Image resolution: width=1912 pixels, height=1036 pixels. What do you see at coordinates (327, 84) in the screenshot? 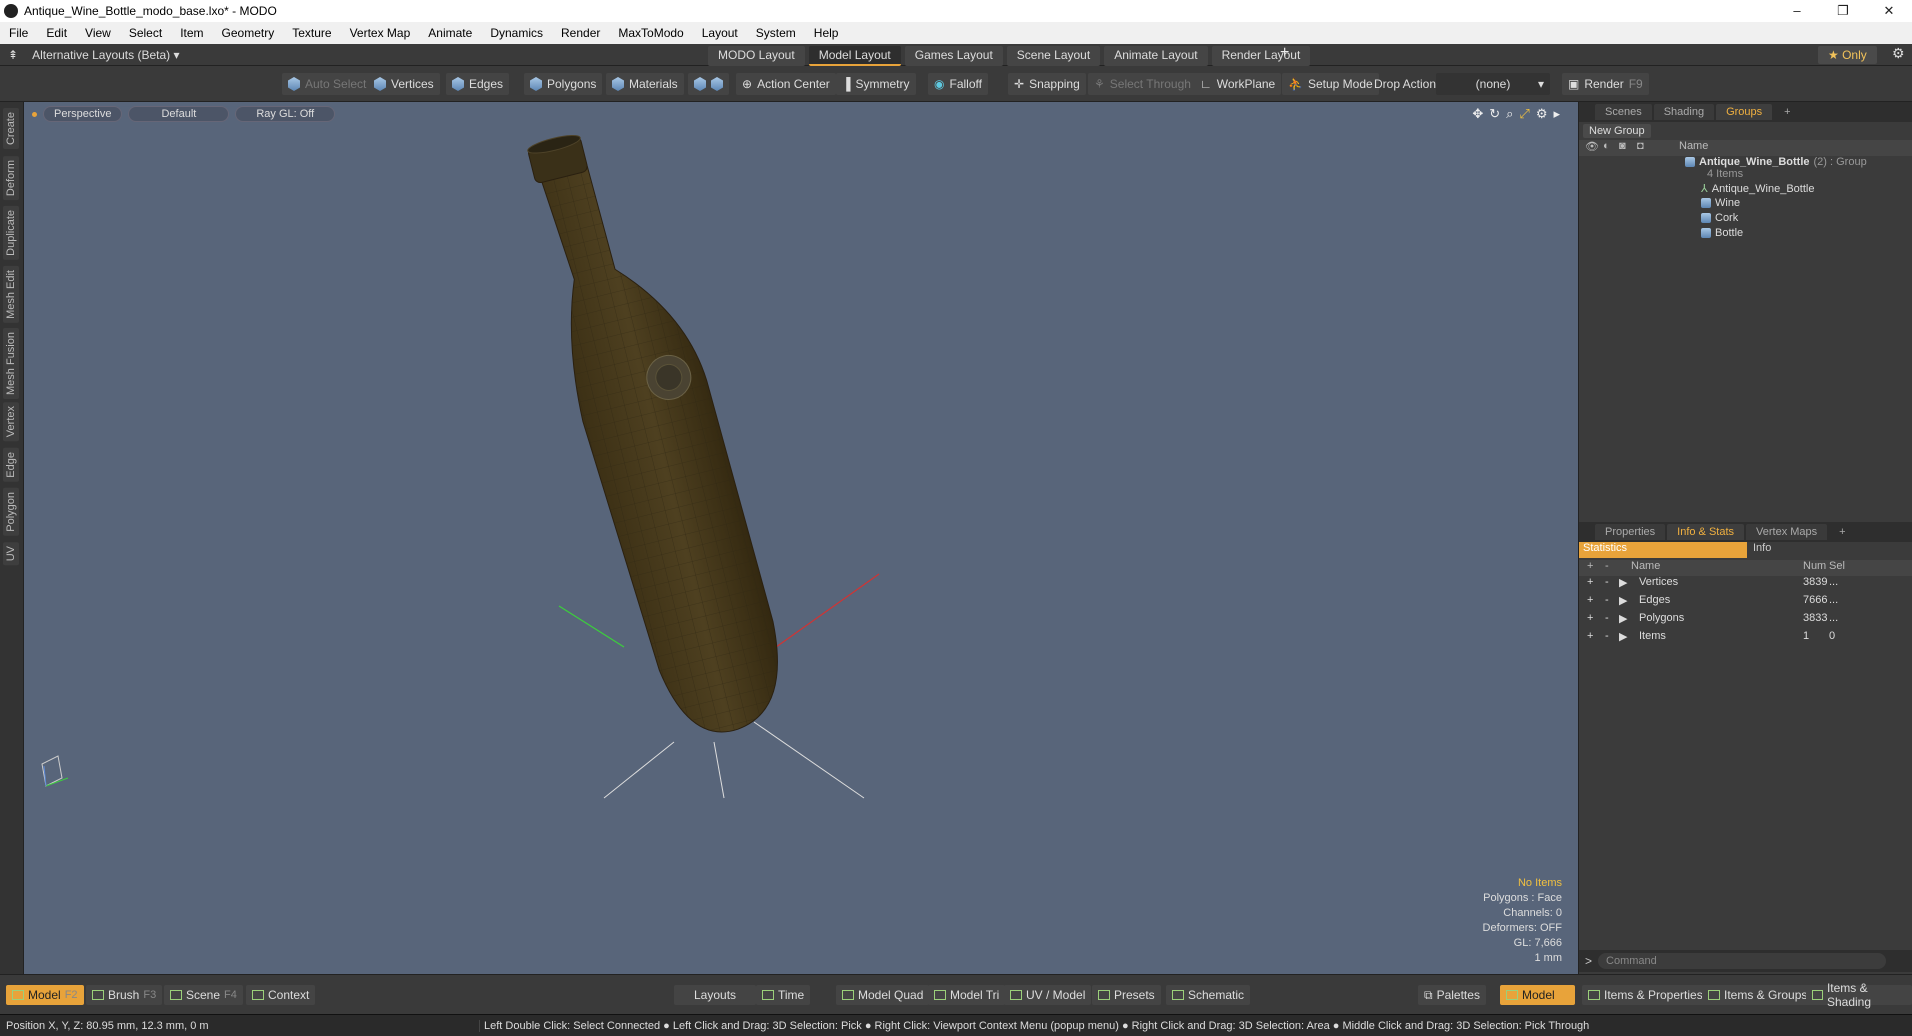
I see `auto-select-button: Auto Select` at bounding box center [327, 84].